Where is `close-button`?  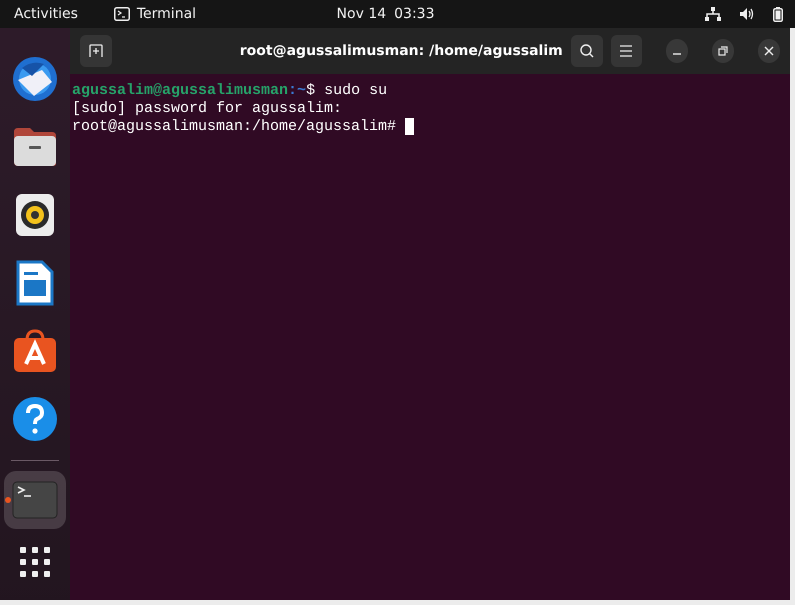 close-button is located at coordinates (769, 51).